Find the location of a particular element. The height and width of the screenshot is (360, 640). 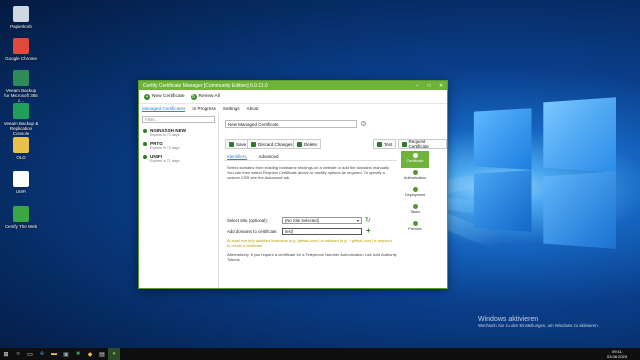

folder-taskbar-icon: ▤ is located at coordinates (102, 354).